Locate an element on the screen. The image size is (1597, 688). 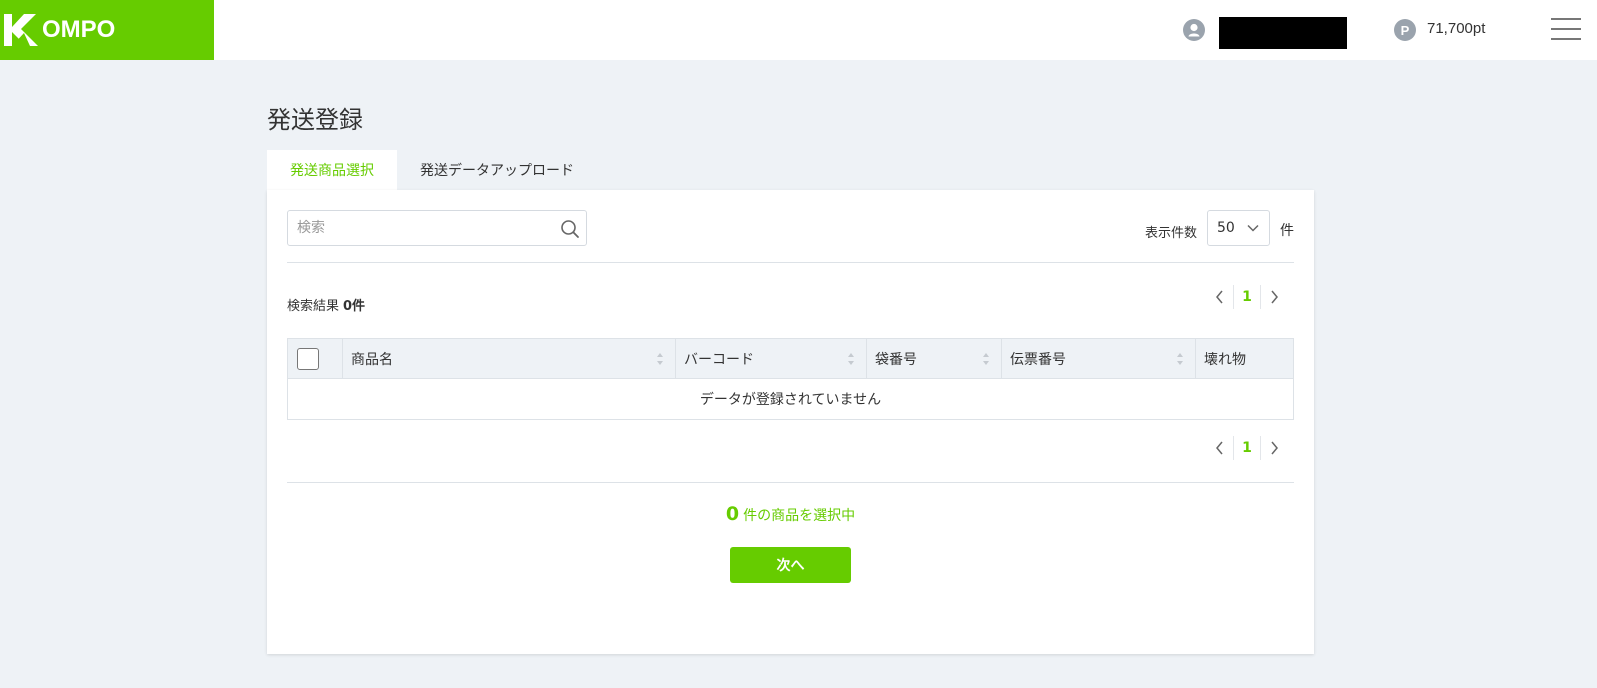
column-header-product-name: 商品名 is located at coordinates (509, 359).